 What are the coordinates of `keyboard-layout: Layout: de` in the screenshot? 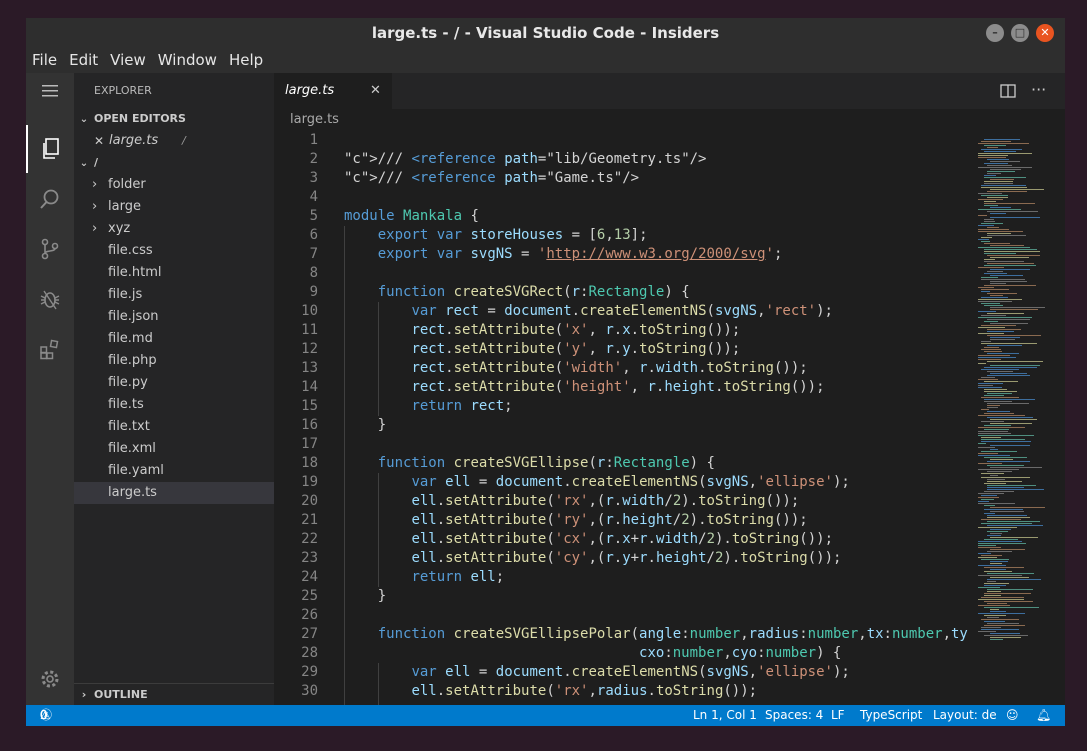 It's located at (965, 715).